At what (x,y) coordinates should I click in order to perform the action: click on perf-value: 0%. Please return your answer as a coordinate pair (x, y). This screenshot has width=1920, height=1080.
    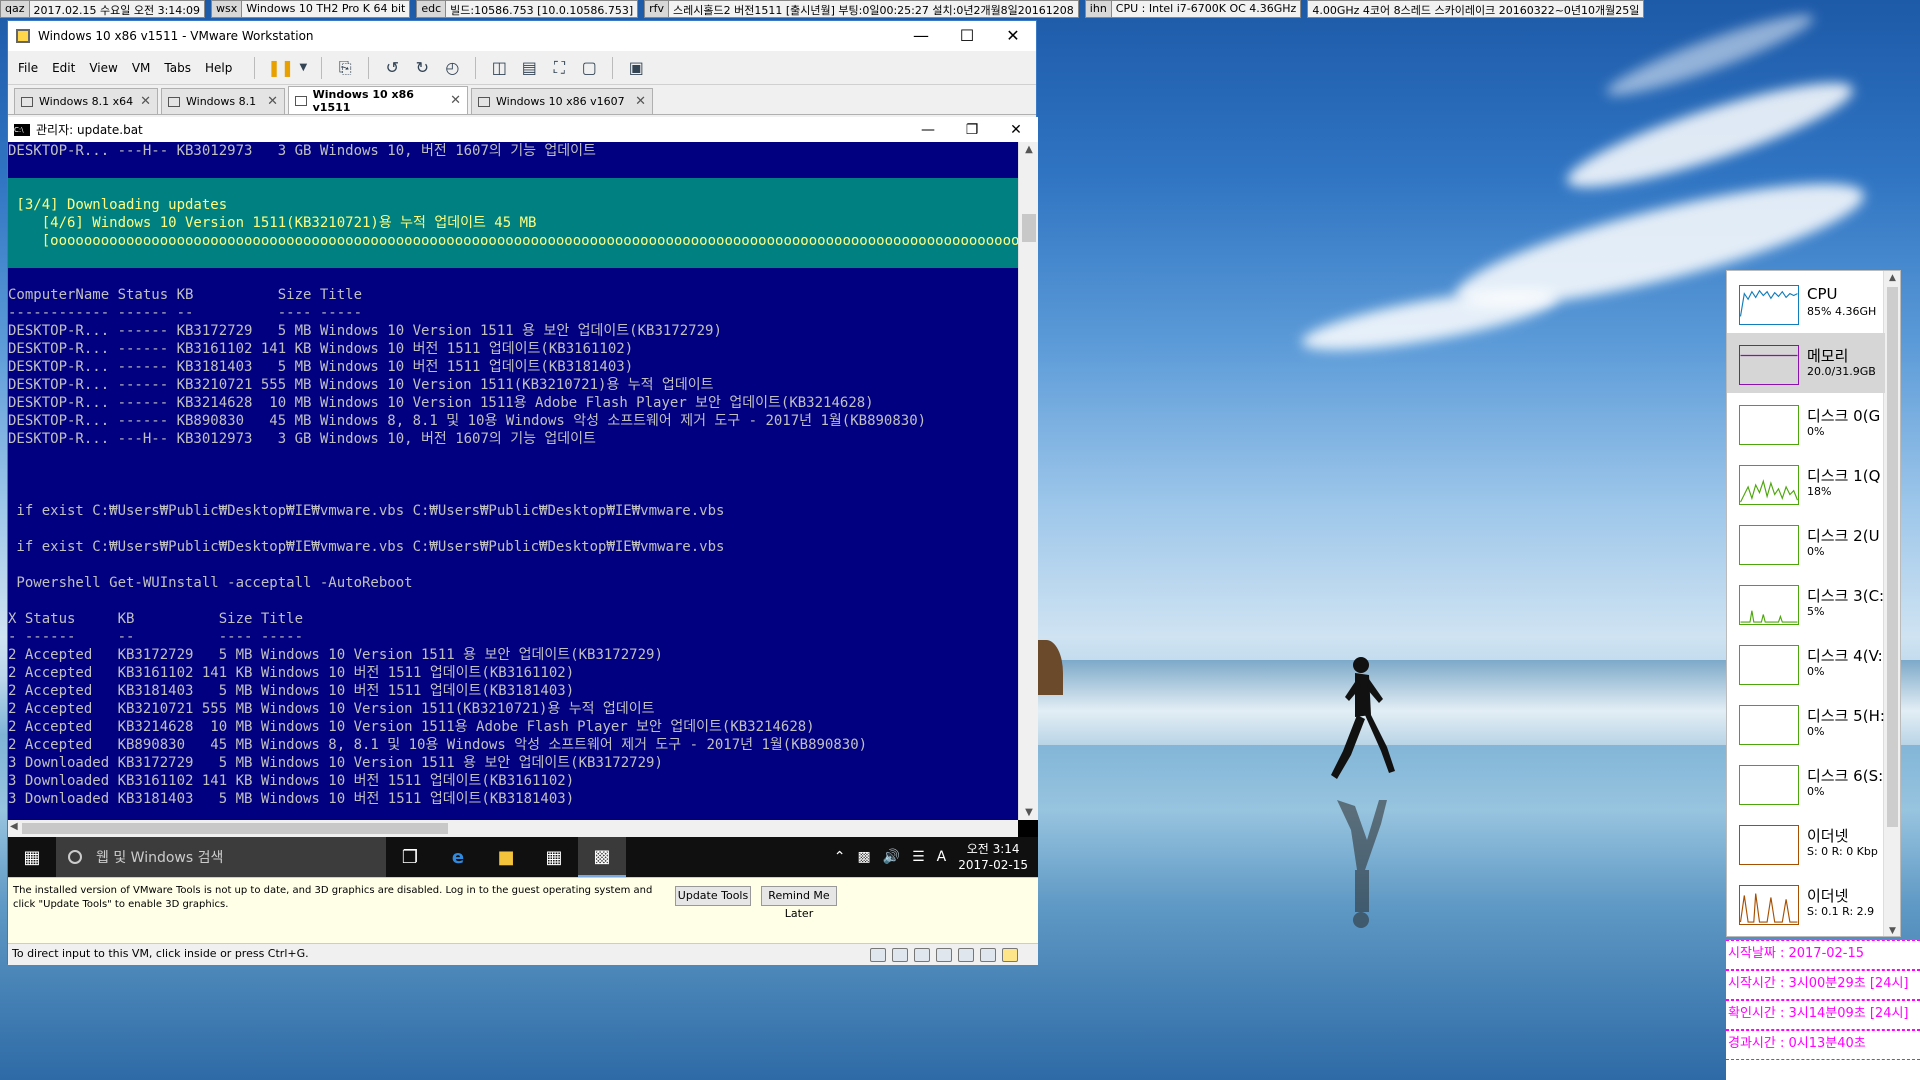
    Looking at the image, I should click on (1816, 431).